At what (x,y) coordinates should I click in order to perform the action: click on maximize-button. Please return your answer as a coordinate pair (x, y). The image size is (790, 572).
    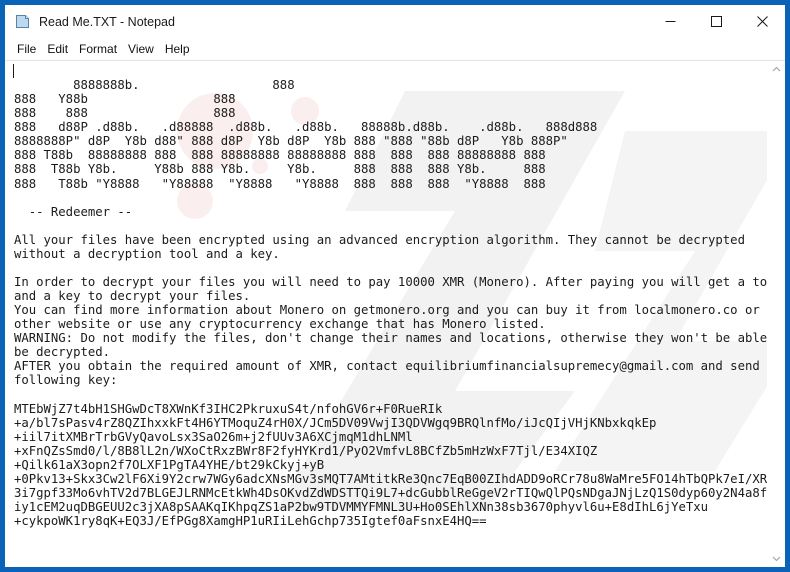
    Looking at the image, I should click on (716, 21).